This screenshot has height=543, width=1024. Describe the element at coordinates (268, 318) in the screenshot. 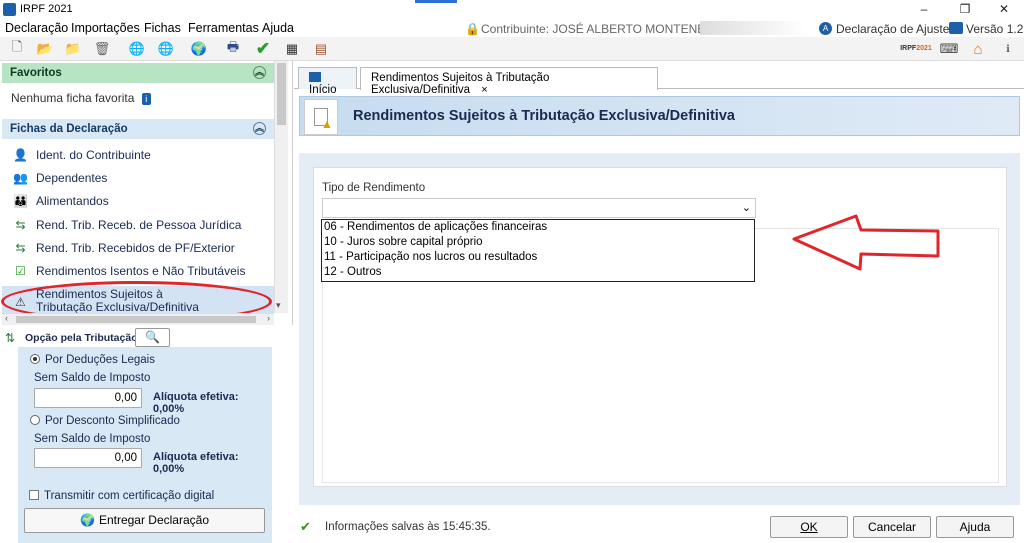

I see `scroll-right-icon: ›` at that location.